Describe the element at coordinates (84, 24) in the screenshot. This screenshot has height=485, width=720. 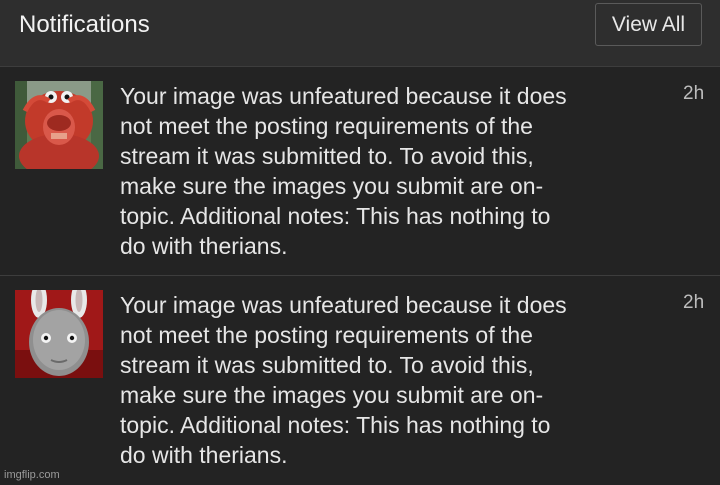
I see `page-title: Notifications` at that location.